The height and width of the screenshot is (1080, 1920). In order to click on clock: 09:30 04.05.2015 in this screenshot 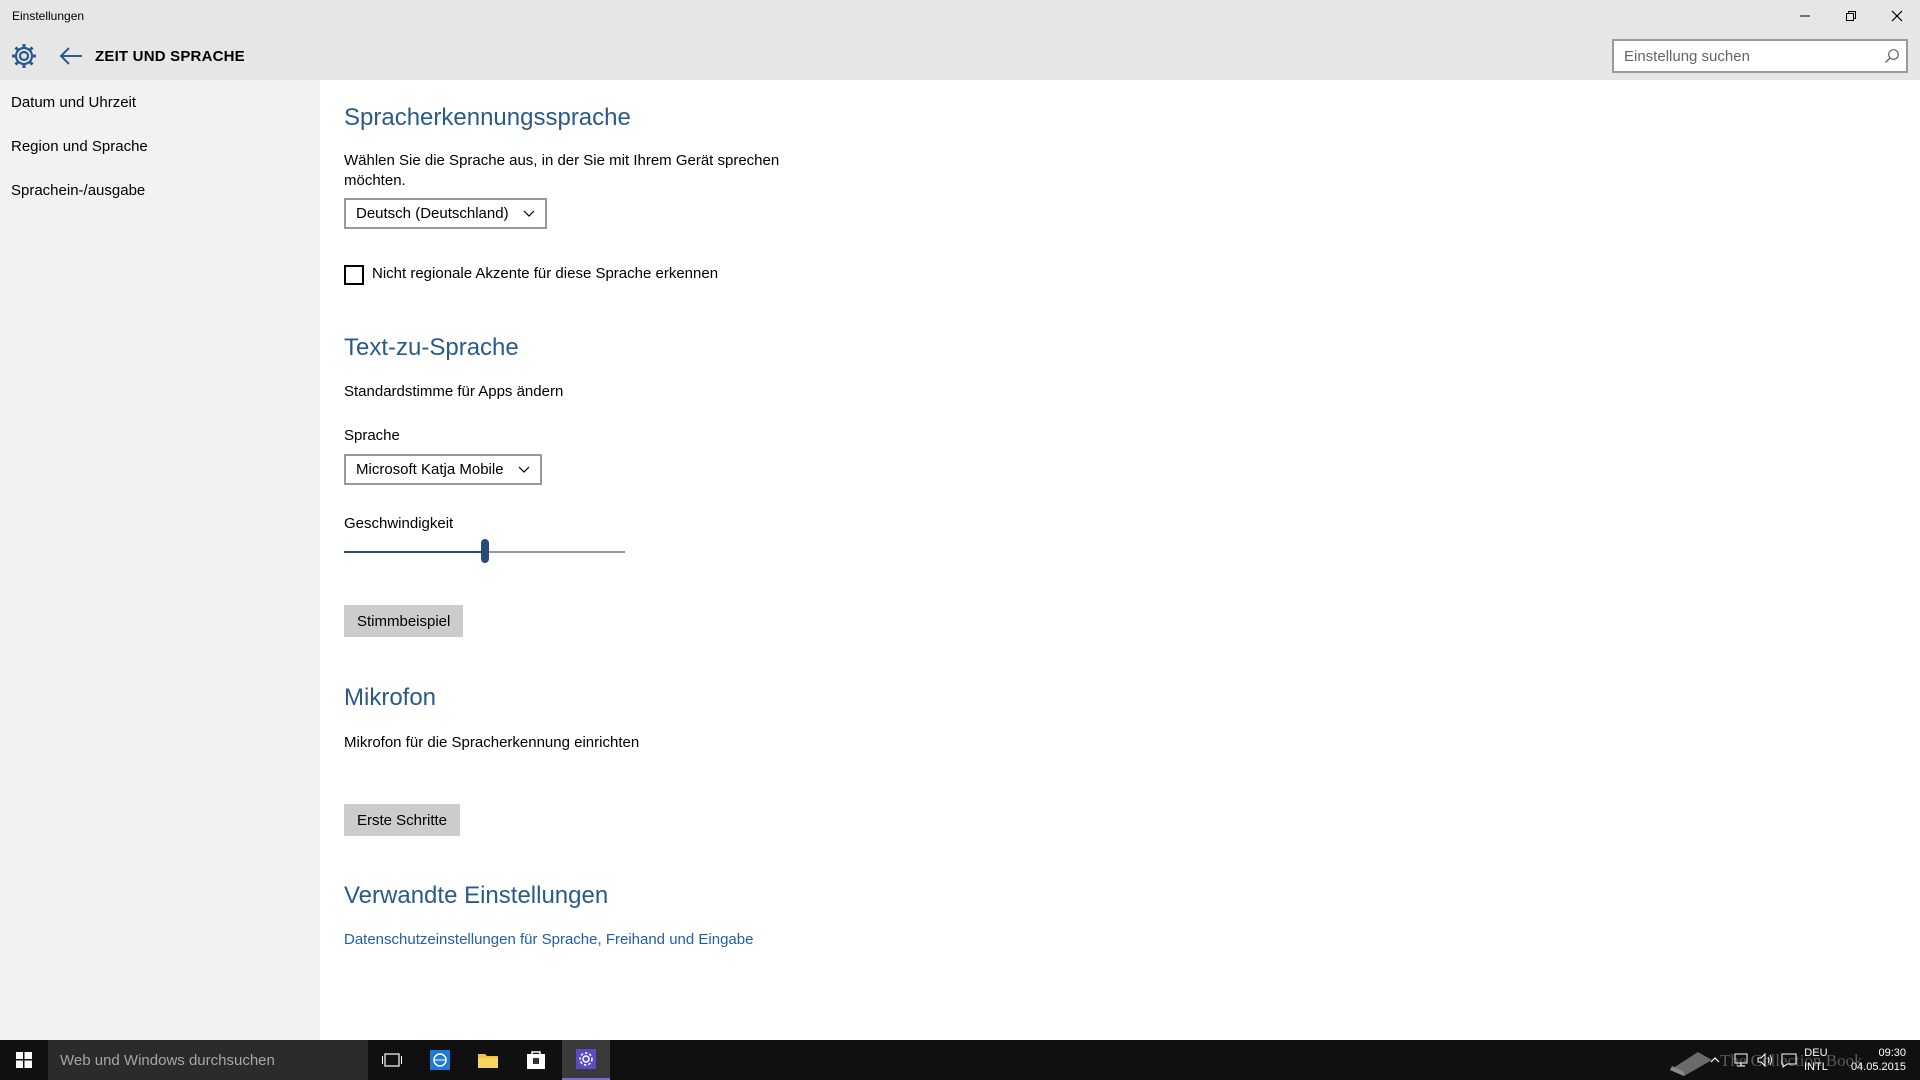, I will do `click(1874, 1063)`.